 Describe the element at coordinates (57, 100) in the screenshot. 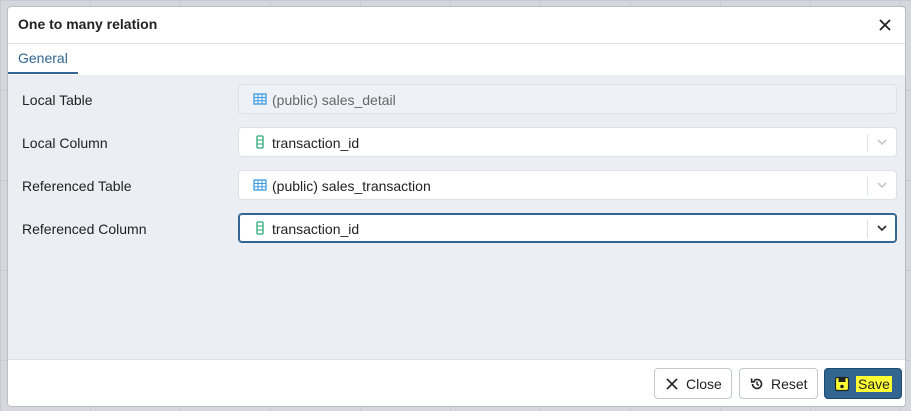

I see `local-table-label: Local Table` at that location.